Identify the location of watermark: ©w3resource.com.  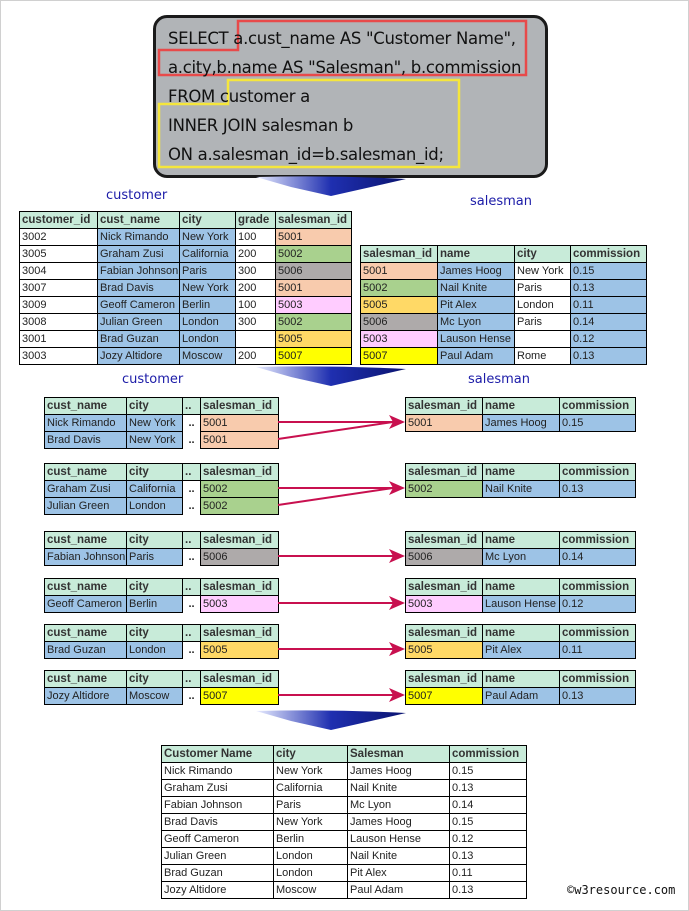
(621, 890).